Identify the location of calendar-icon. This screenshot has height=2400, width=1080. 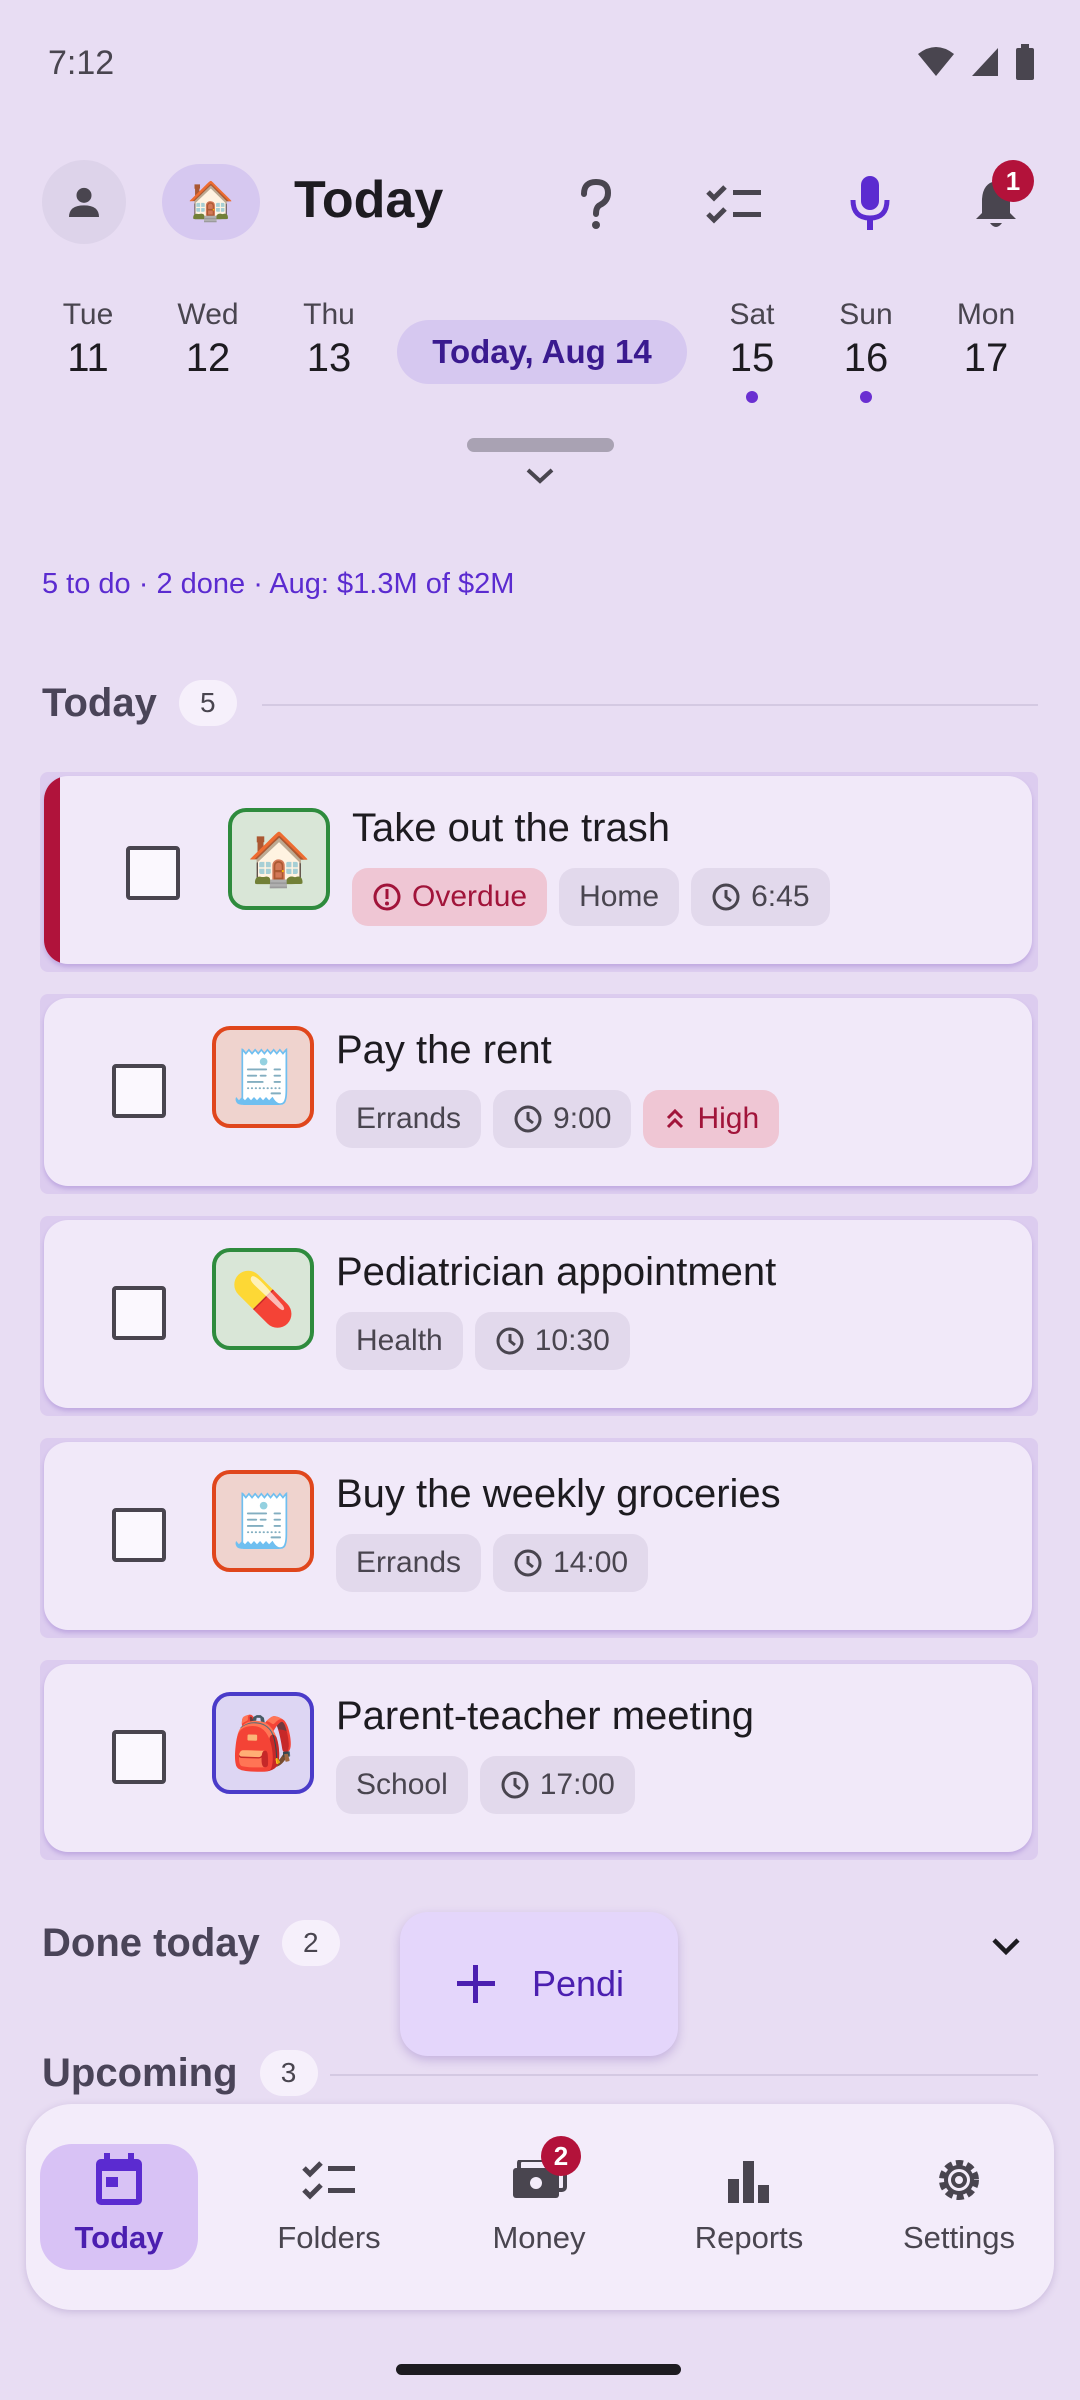
(119, 2179).